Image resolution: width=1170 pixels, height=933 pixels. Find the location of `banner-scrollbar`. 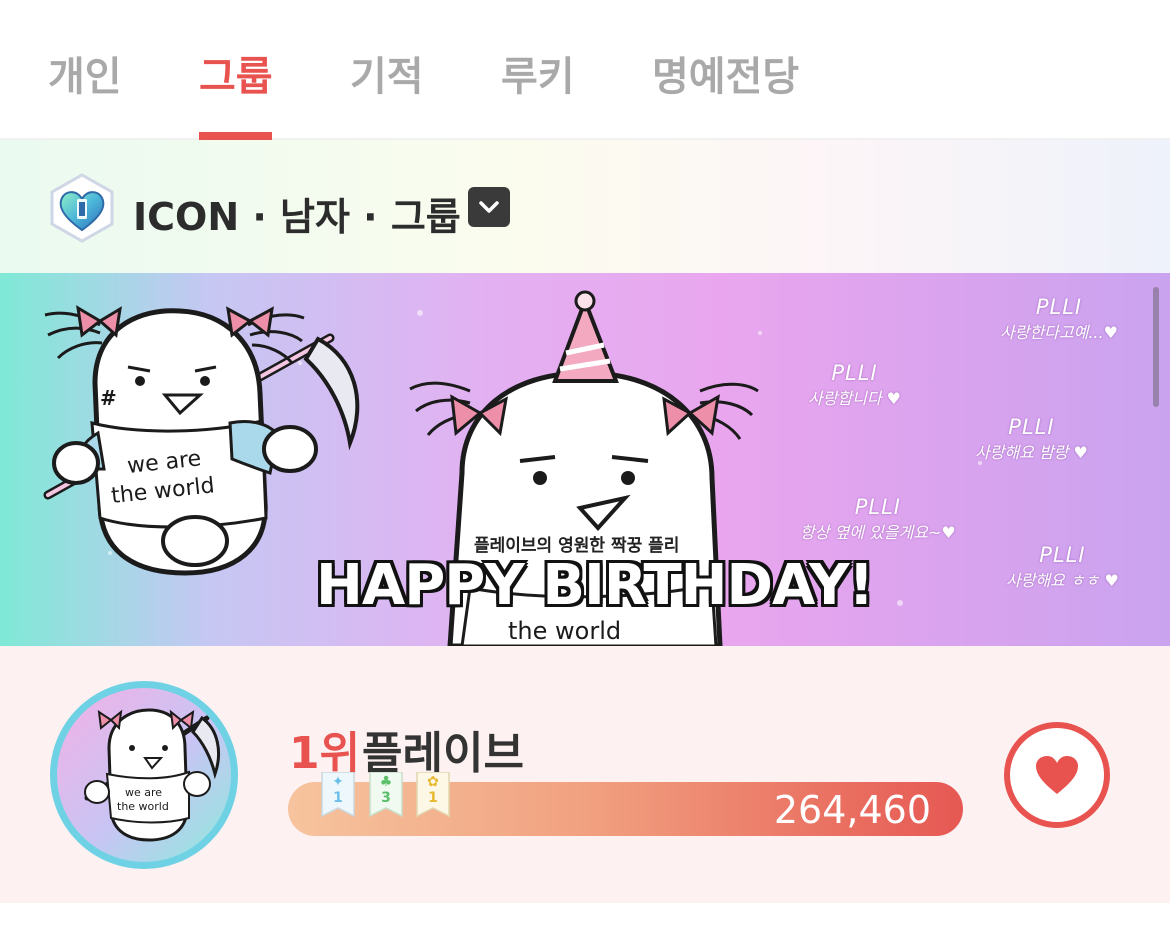

banner-scrollbar is located at coordinates (1156, 347).